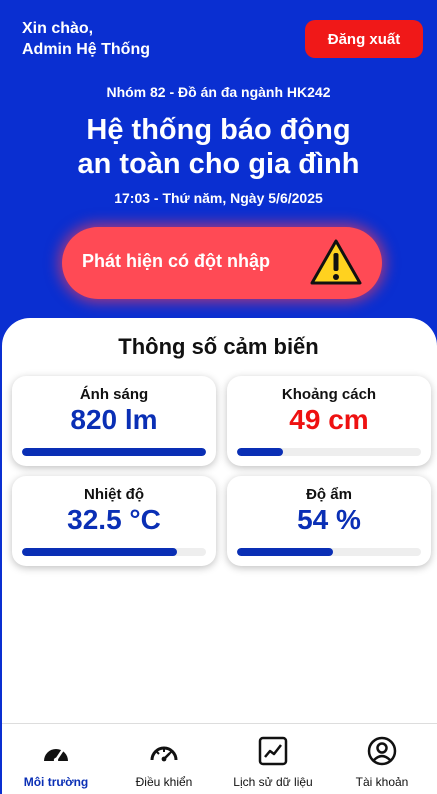 Image resolution: width=437 pixels, height=794 pixels. What do you see at coordinates (329, 494) in the screenshot?
I see `sensor-label: Độ ẩm` at bounding box center [329, 494].